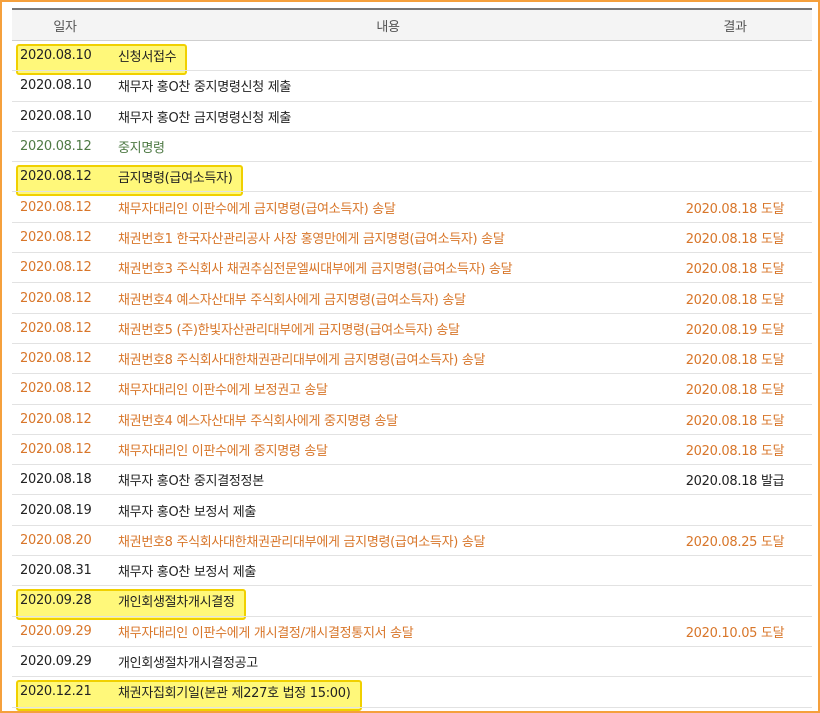 The height and width of the screenshot is (713, 820). What do you see at coordinates (234, 694) in the screenshot?
I see `content-text: 채권자집회기일(본관 제227호 법정 15:00)` at bounding box center [234, 694].